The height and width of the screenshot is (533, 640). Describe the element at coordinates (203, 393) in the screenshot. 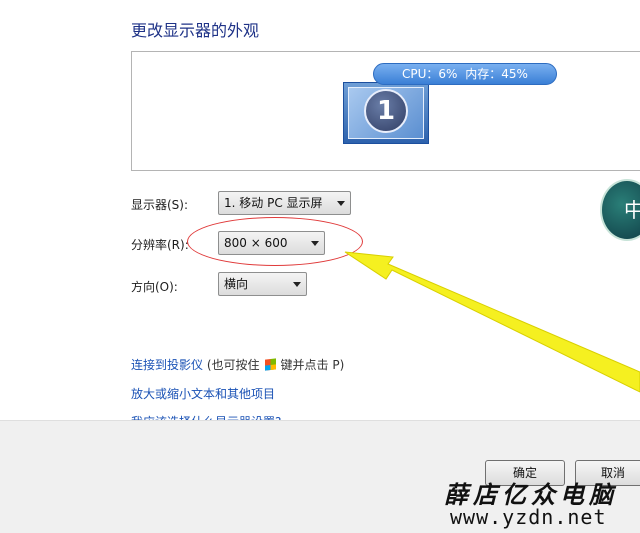

I see `text-size-link: 放大或缩小文本和其他项目` at that location.